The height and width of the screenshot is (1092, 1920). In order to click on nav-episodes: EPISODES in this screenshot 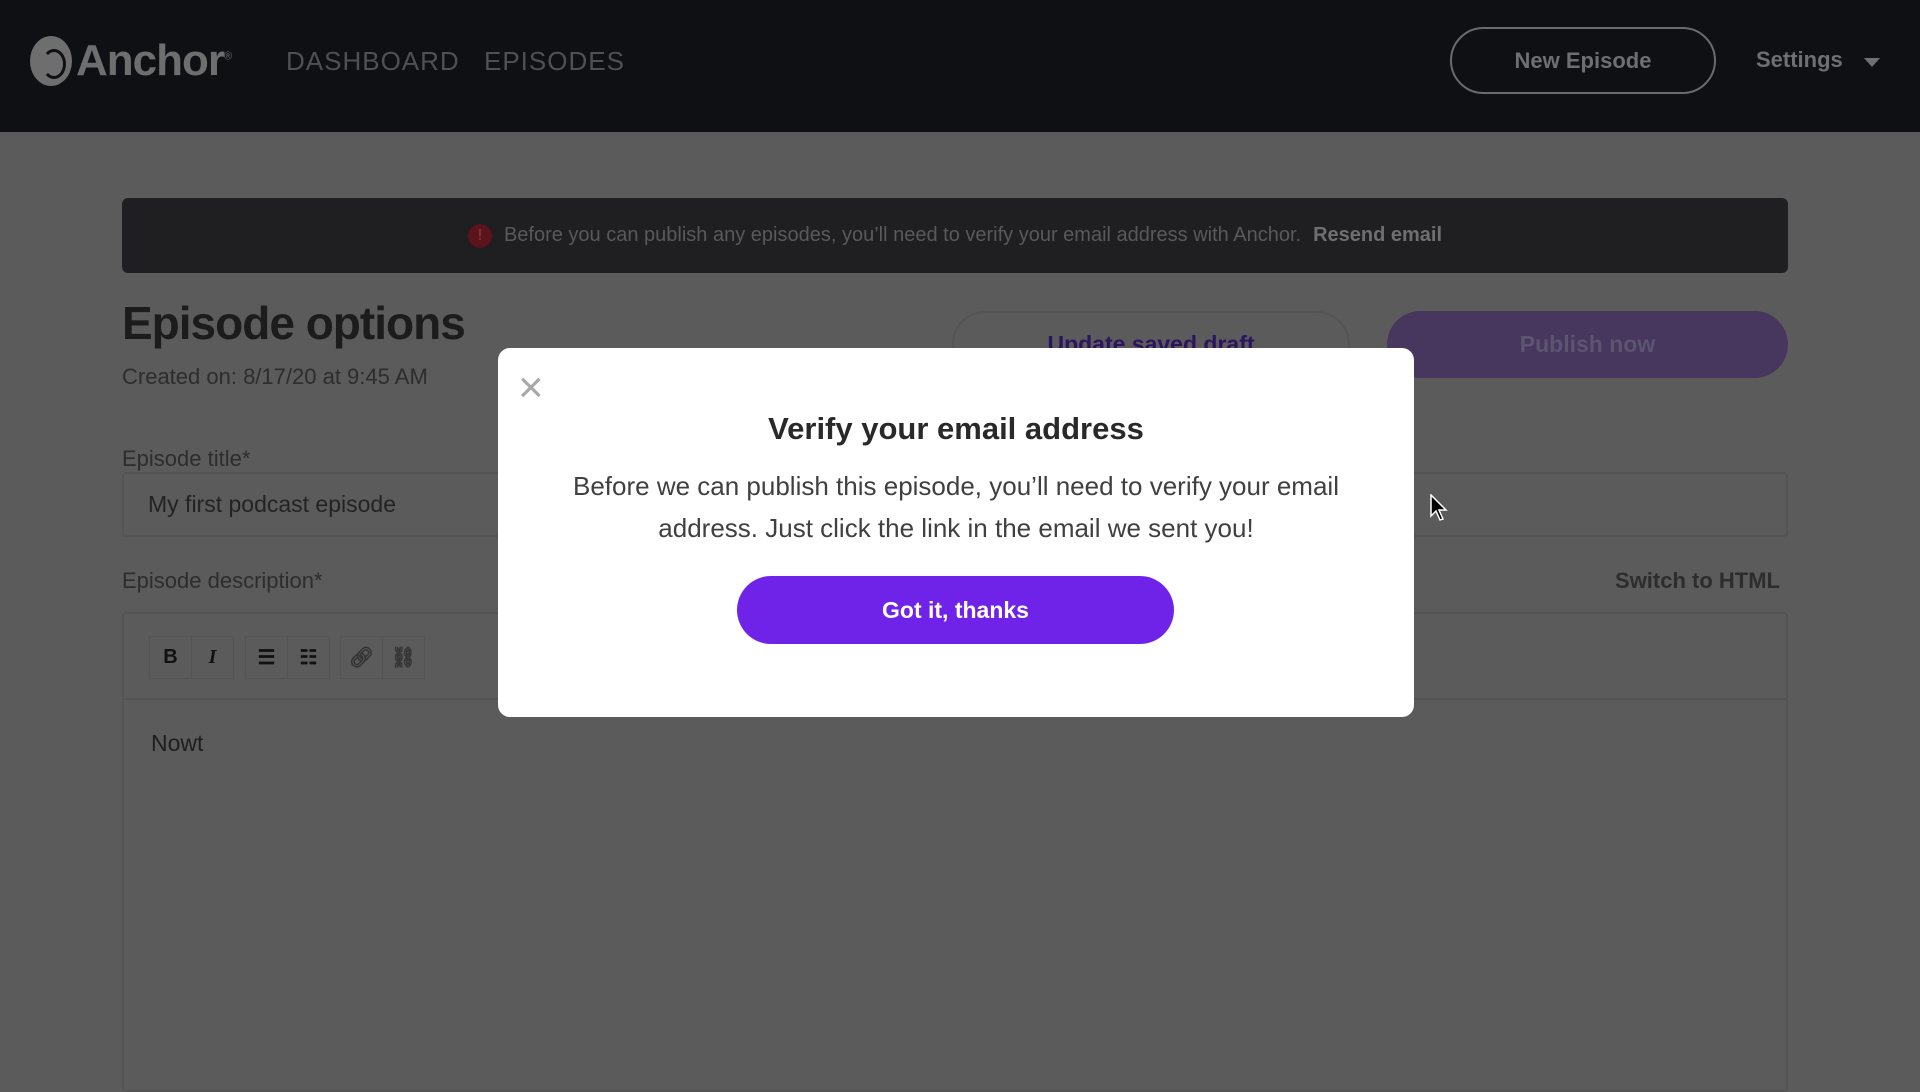, I will do `click(554, 61)`.